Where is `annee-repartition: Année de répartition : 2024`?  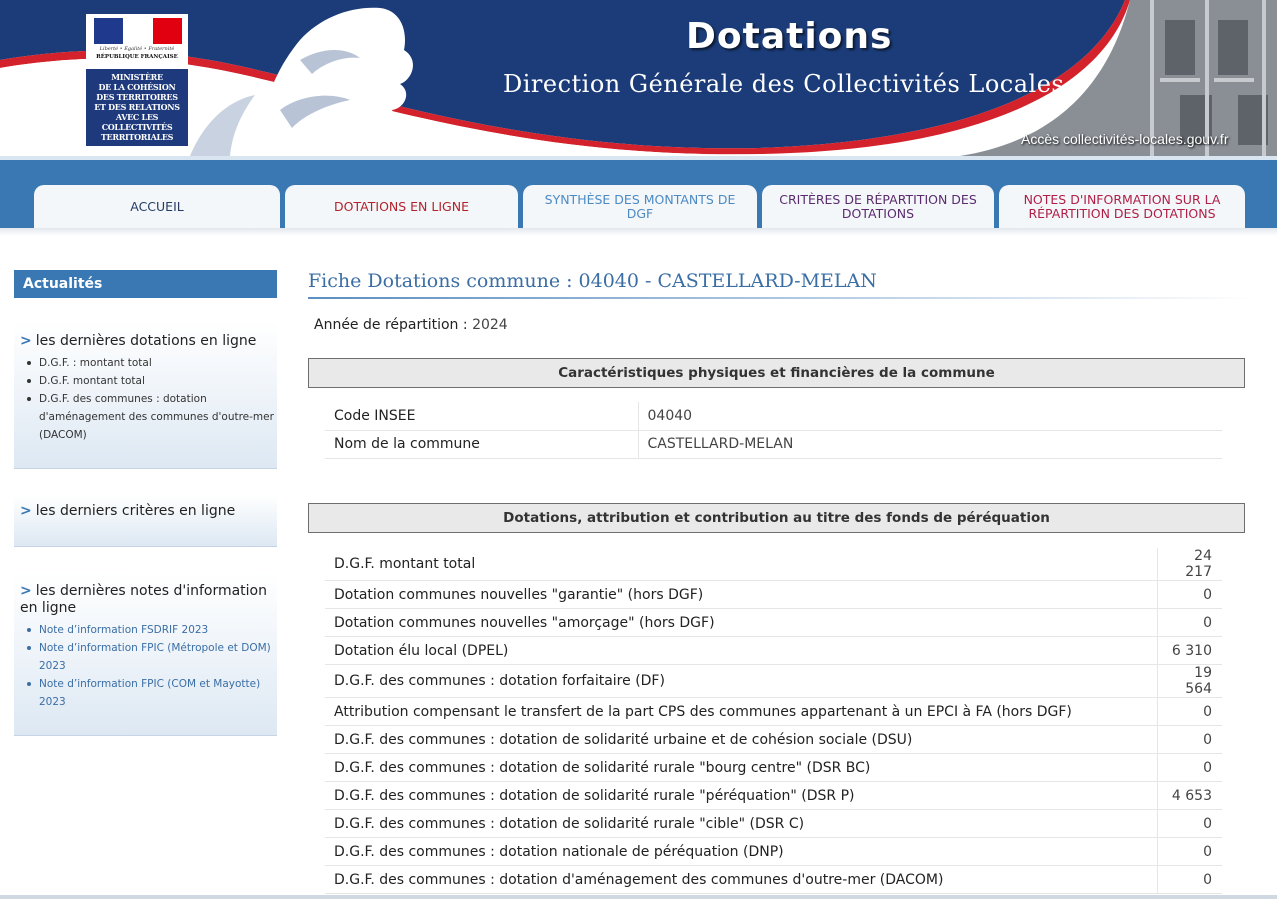
annee-repartition: Année de répartition : 2024 is located at coordinates (411, 325).